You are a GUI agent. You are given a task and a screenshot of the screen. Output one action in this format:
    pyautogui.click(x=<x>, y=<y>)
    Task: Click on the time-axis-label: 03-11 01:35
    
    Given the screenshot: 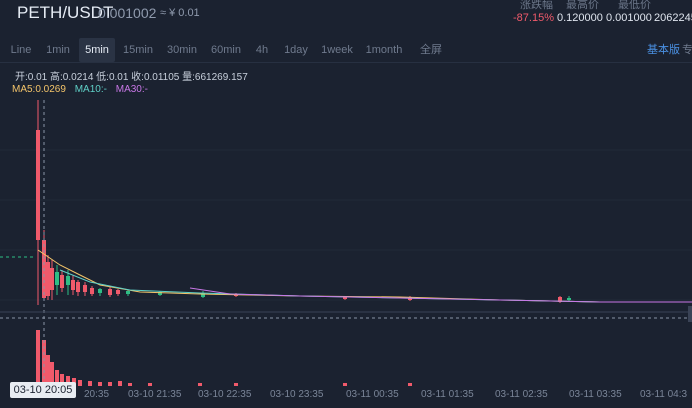 What is the action you would take?
    pyautogui.click(x=447, y=394)
    